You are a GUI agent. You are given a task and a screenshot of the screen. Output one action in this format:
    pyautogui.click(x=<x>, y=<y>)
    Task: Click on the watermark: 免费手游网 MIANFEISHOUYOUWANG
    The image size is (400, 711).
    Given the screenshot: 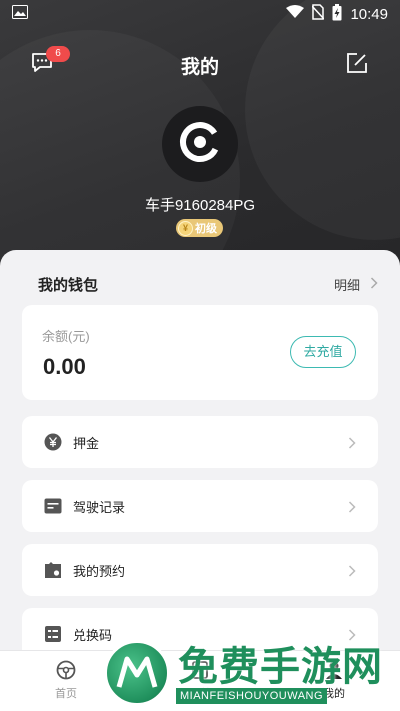 What is the action you would take?
    pyautogui.click(x=249, y=672)
    